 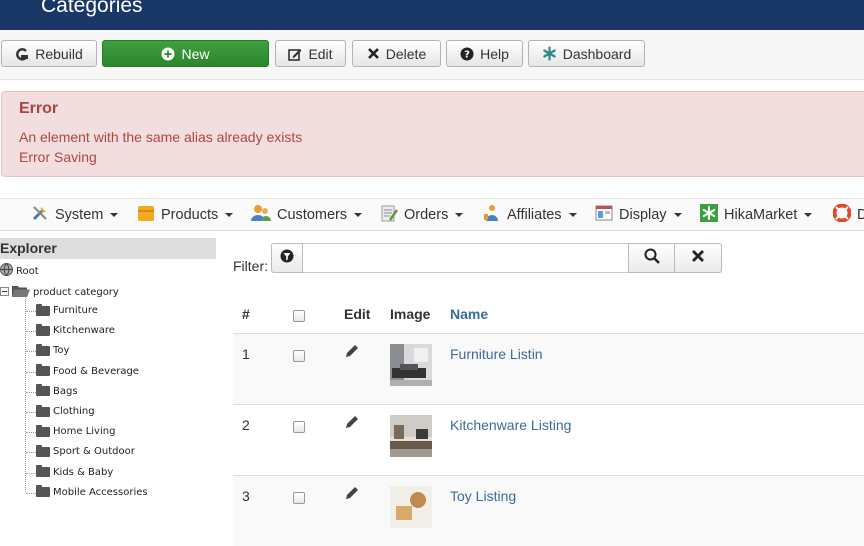 What do you see at coordinates (709, 215) in the screenshot?
I see `hikamarket-icon` at bounding box center [709, 215].